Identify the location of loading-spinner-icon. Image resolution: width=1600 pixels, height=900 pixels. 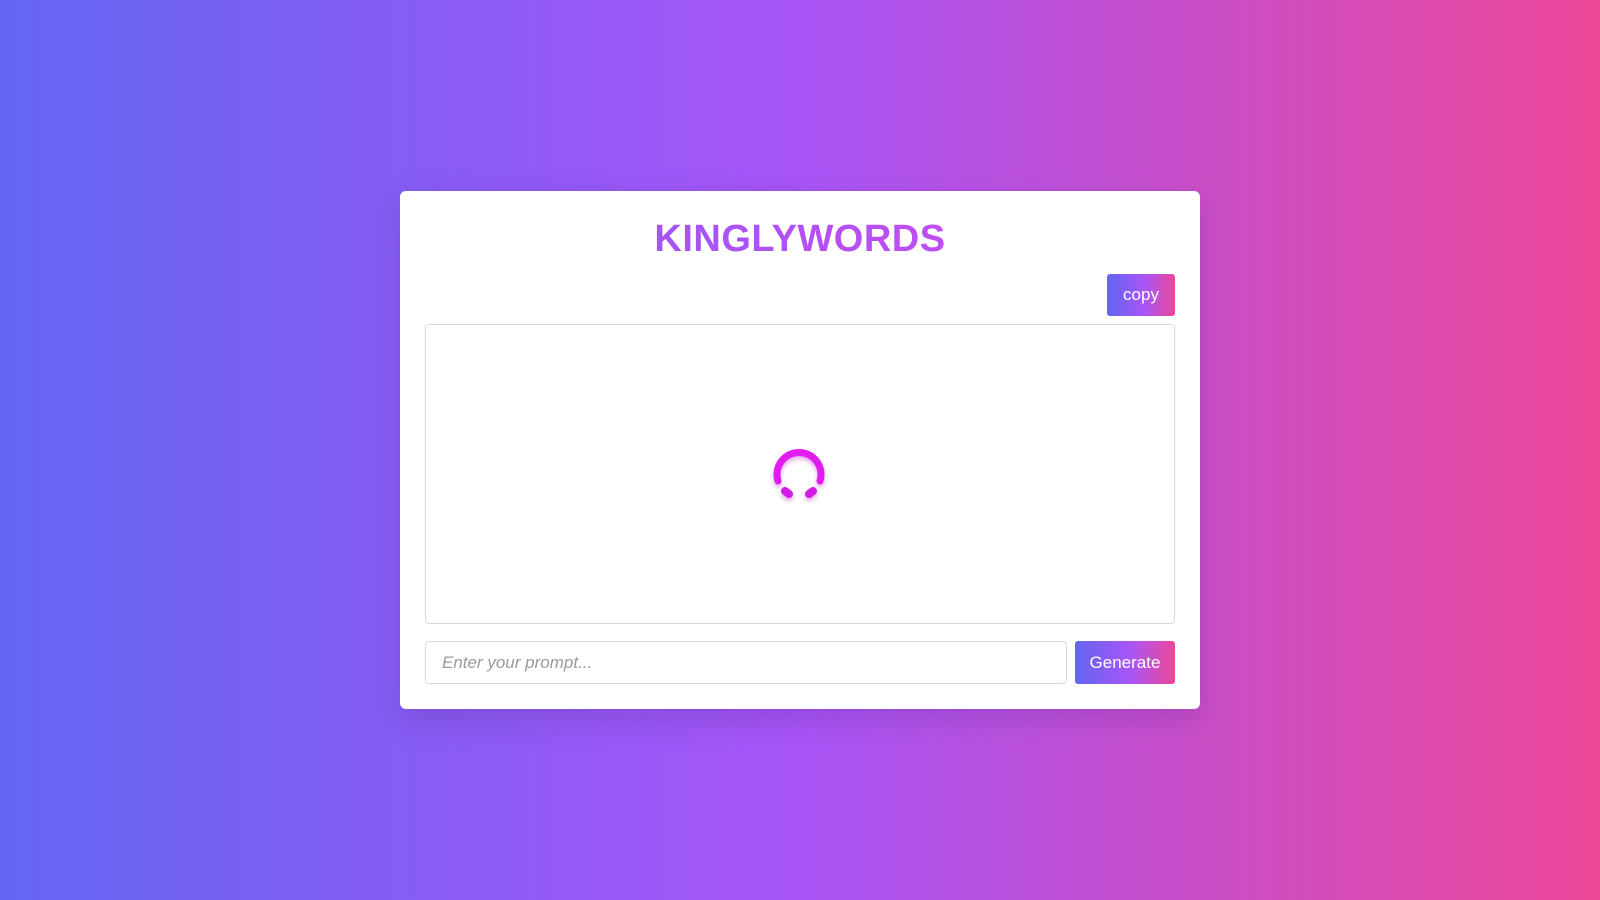
(799, 473).